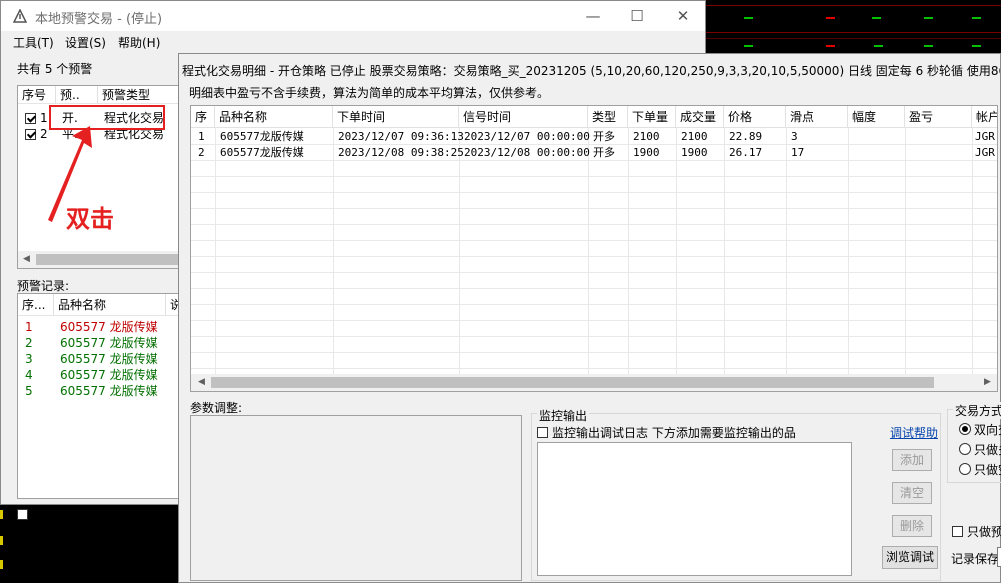 The width and height of the screenshot is (1001, 583). What do you see at coordinates (274, 117) in the screenshot?
I see `grid-col-name: 品种名称` at bounding box center [274, 117].